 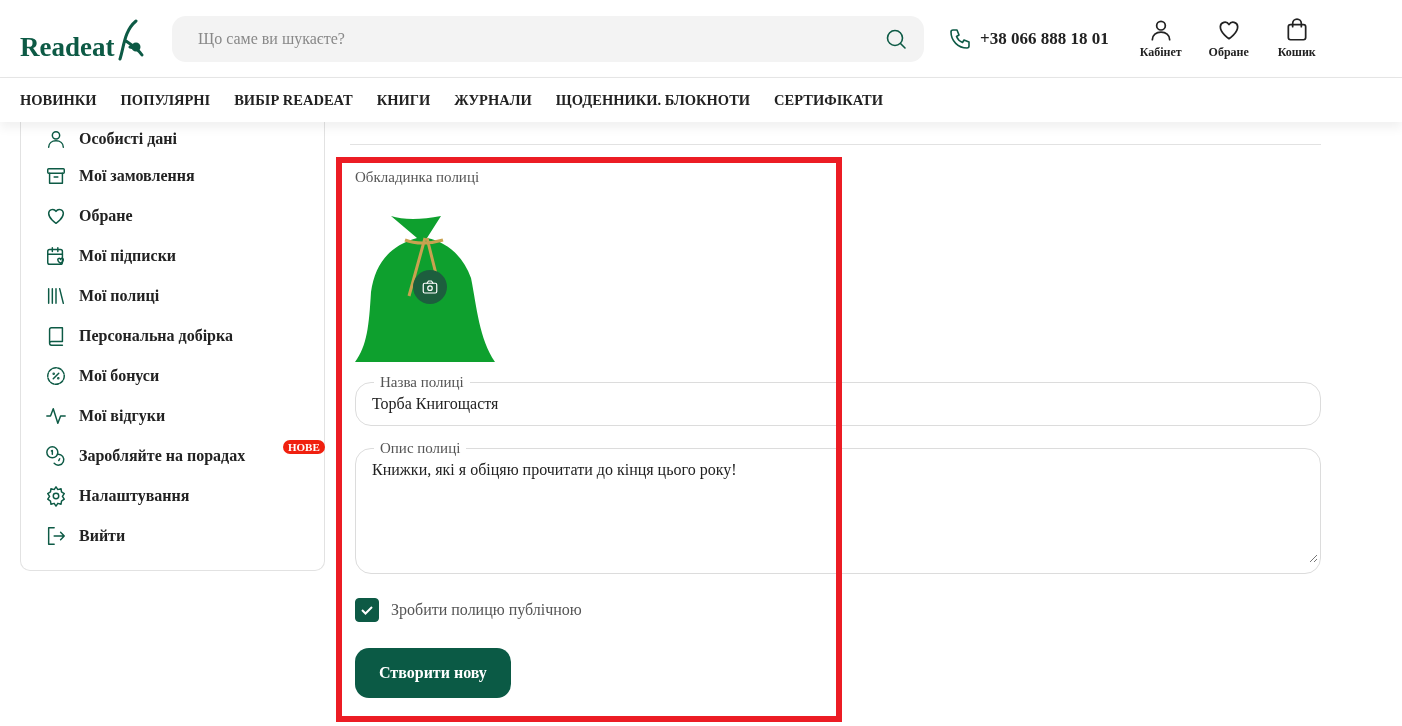 What do you see at coordinates (184, 216) in the screenshot?
I see `sidebar-item: Обране` at bounding box center [184, 216].